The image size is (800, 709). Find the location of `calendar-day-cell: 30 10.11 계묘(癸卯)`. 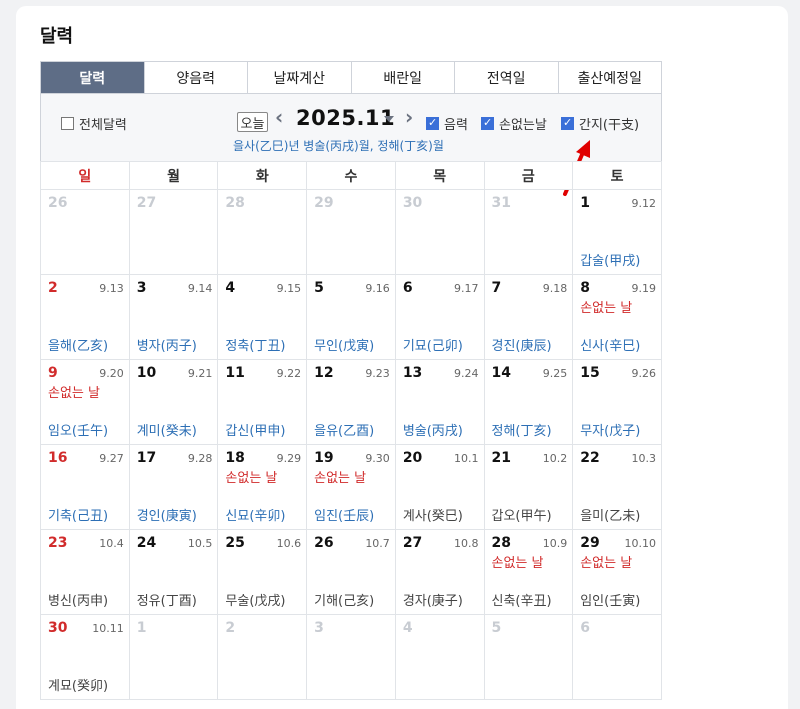

calendar-day-cell: 30 10.11 계묘(癸卯) is located at coordinates (85, 657).